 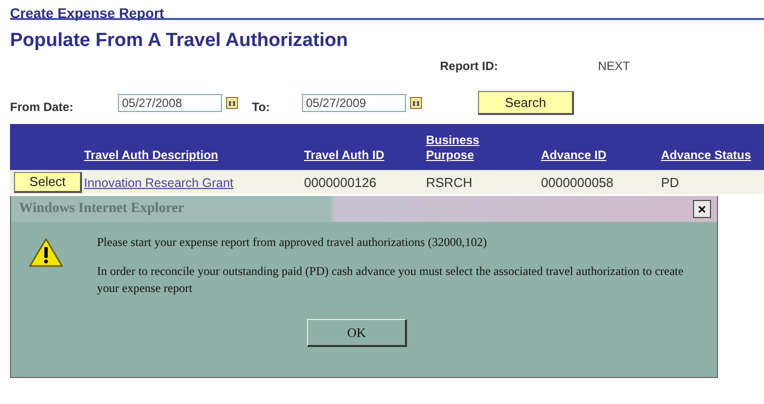 I want to click on report-id-value: NEXT, so click(x=614, y=66).